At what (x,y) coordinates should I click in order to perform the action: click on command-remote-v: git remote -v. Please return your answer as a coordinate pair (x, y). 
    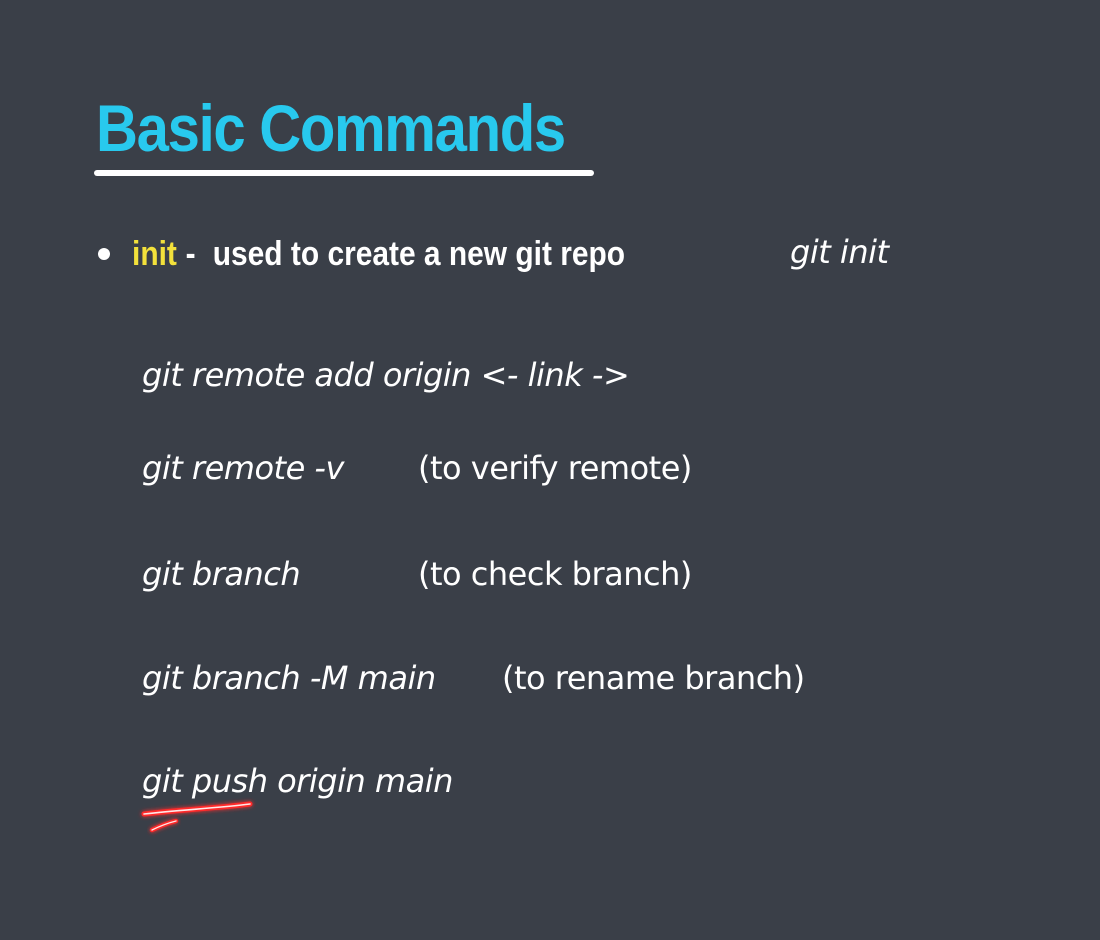
    Looking at the image, I should click on (243, 468).